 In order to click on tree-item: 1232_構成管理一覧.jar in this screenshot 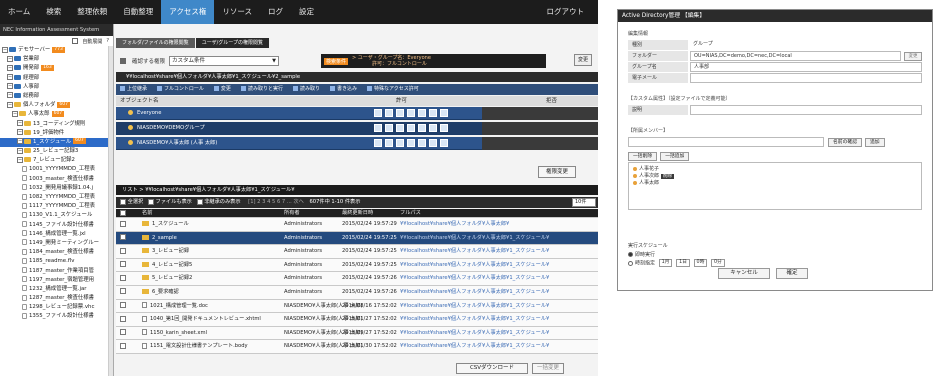, I will do `click(56, 289)`.